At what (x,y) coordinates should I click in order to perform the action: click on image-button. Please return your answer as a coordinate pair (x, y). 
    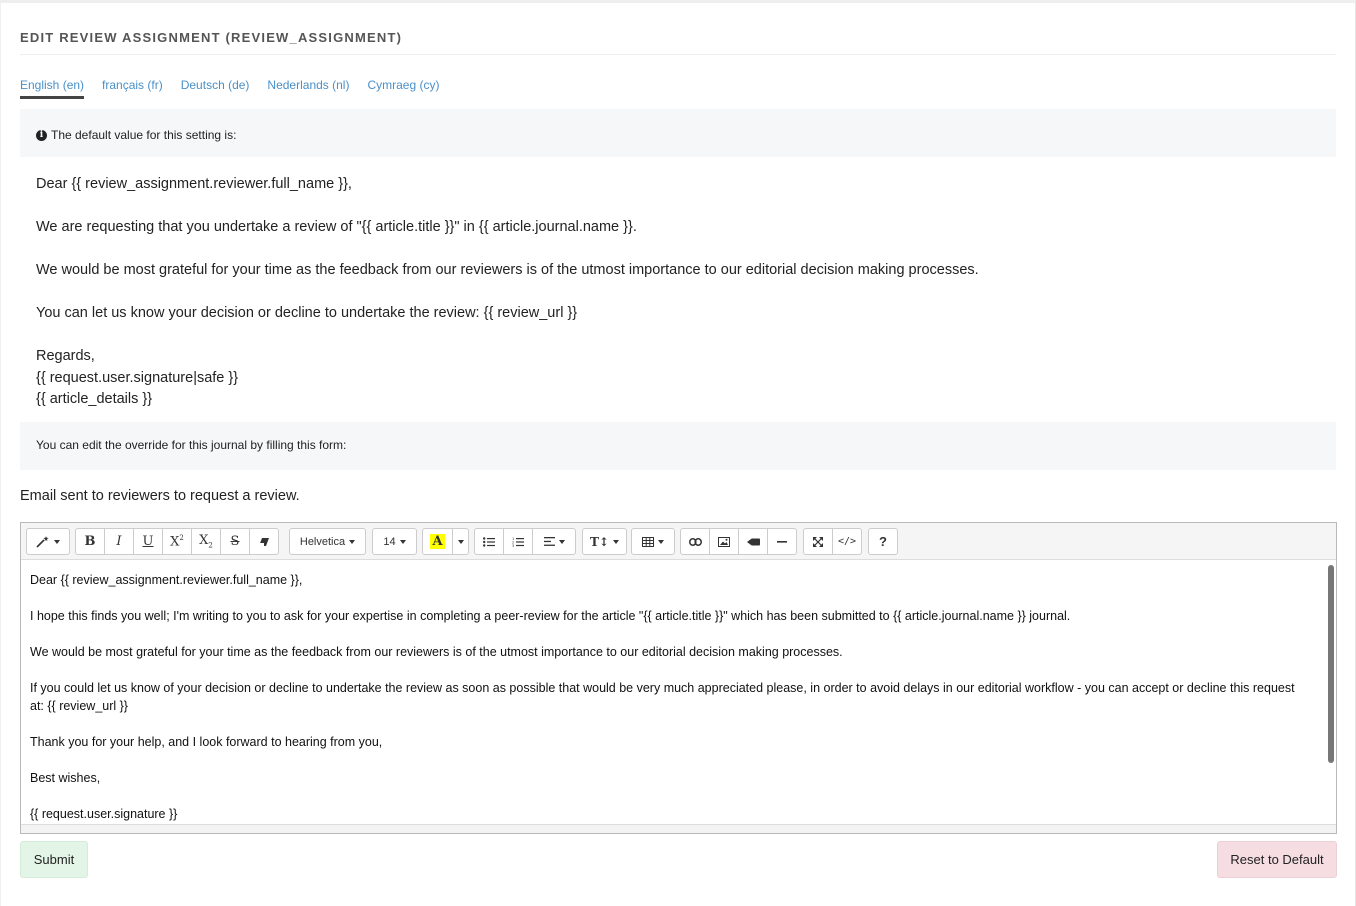
    Looking at the image, I should click on (724, 541).